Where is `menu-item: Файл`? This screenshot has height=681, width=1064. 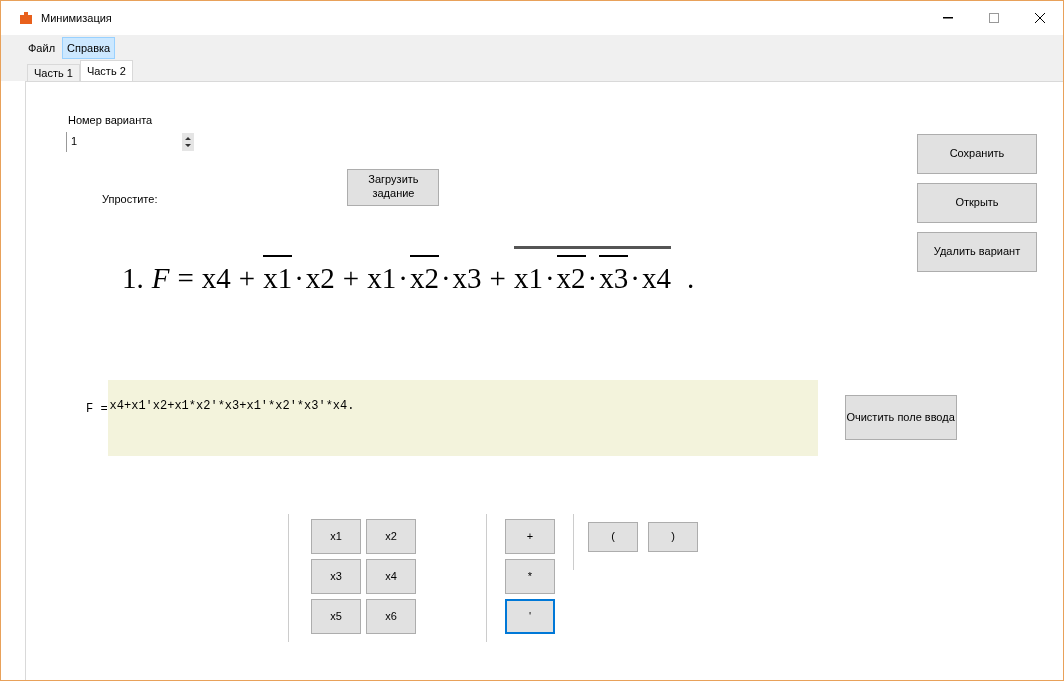 menu-item: Файл is located at coordinates (42, 48).